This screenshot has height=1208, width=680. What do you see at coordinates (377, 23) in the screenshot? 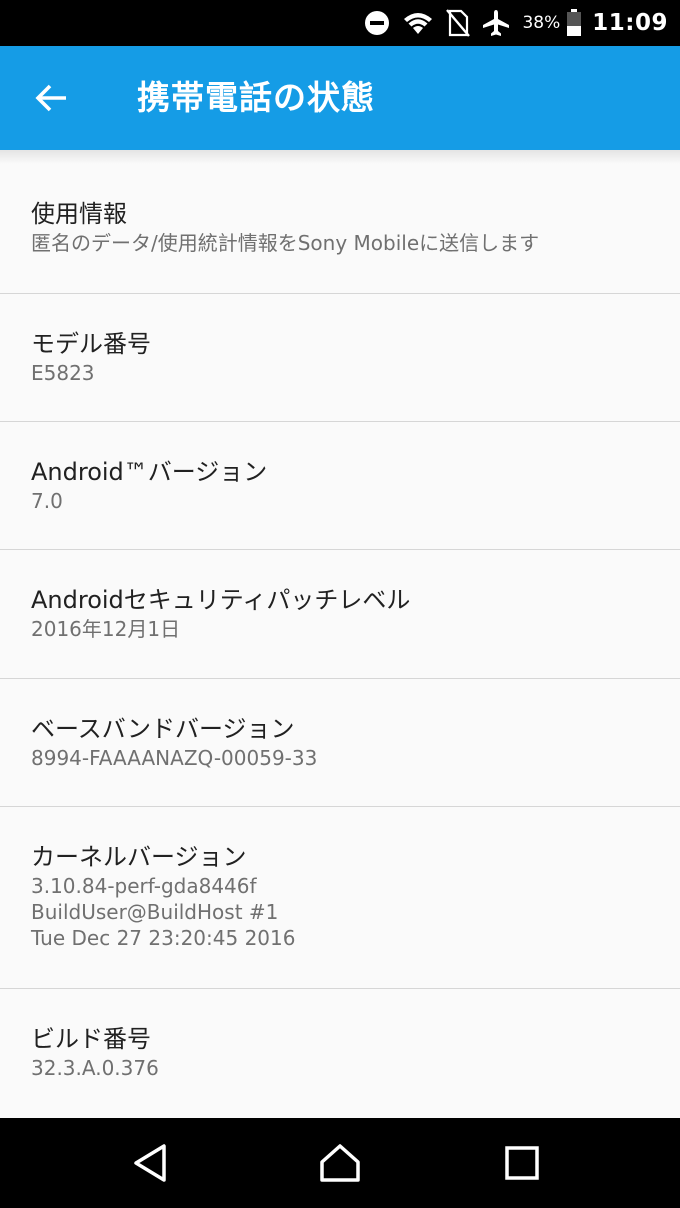
I see `do-not-disturb-icon` at bounding box center [377, 23].